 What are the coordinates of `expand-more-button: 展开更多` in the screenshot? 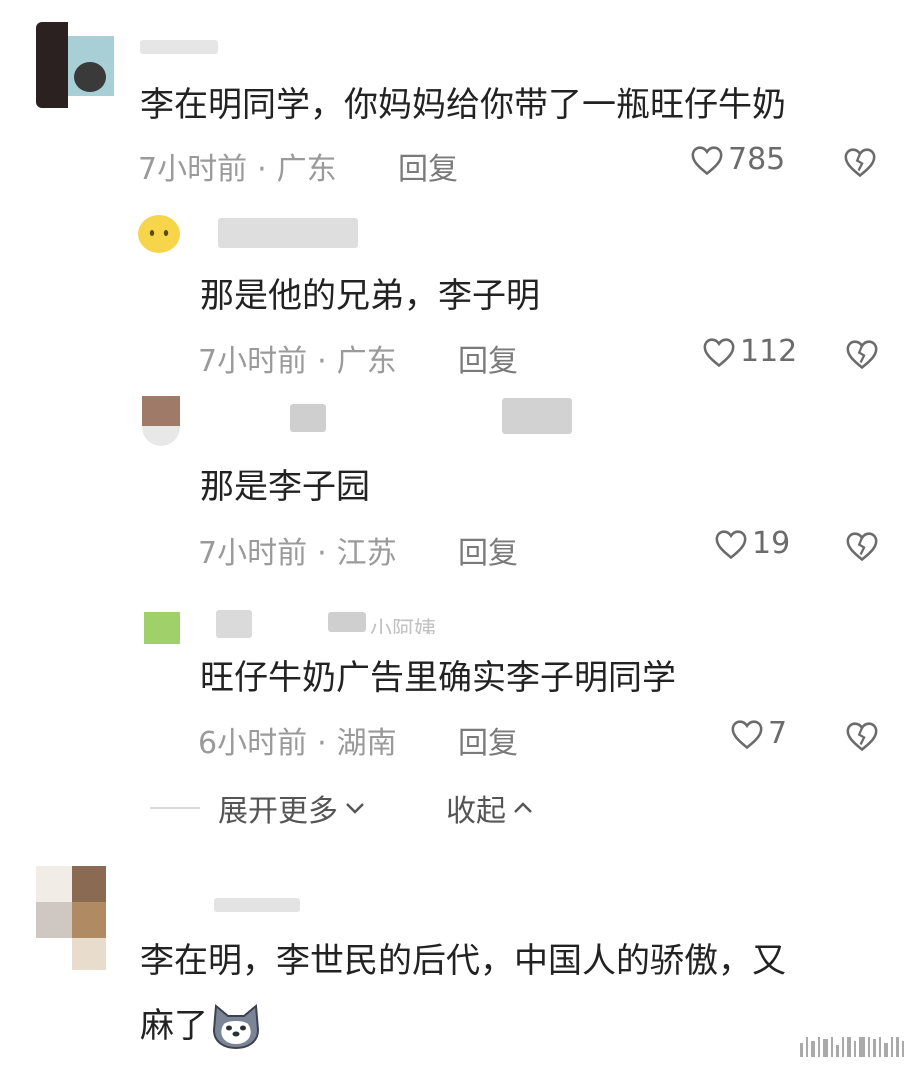 It's located at (292, 808).